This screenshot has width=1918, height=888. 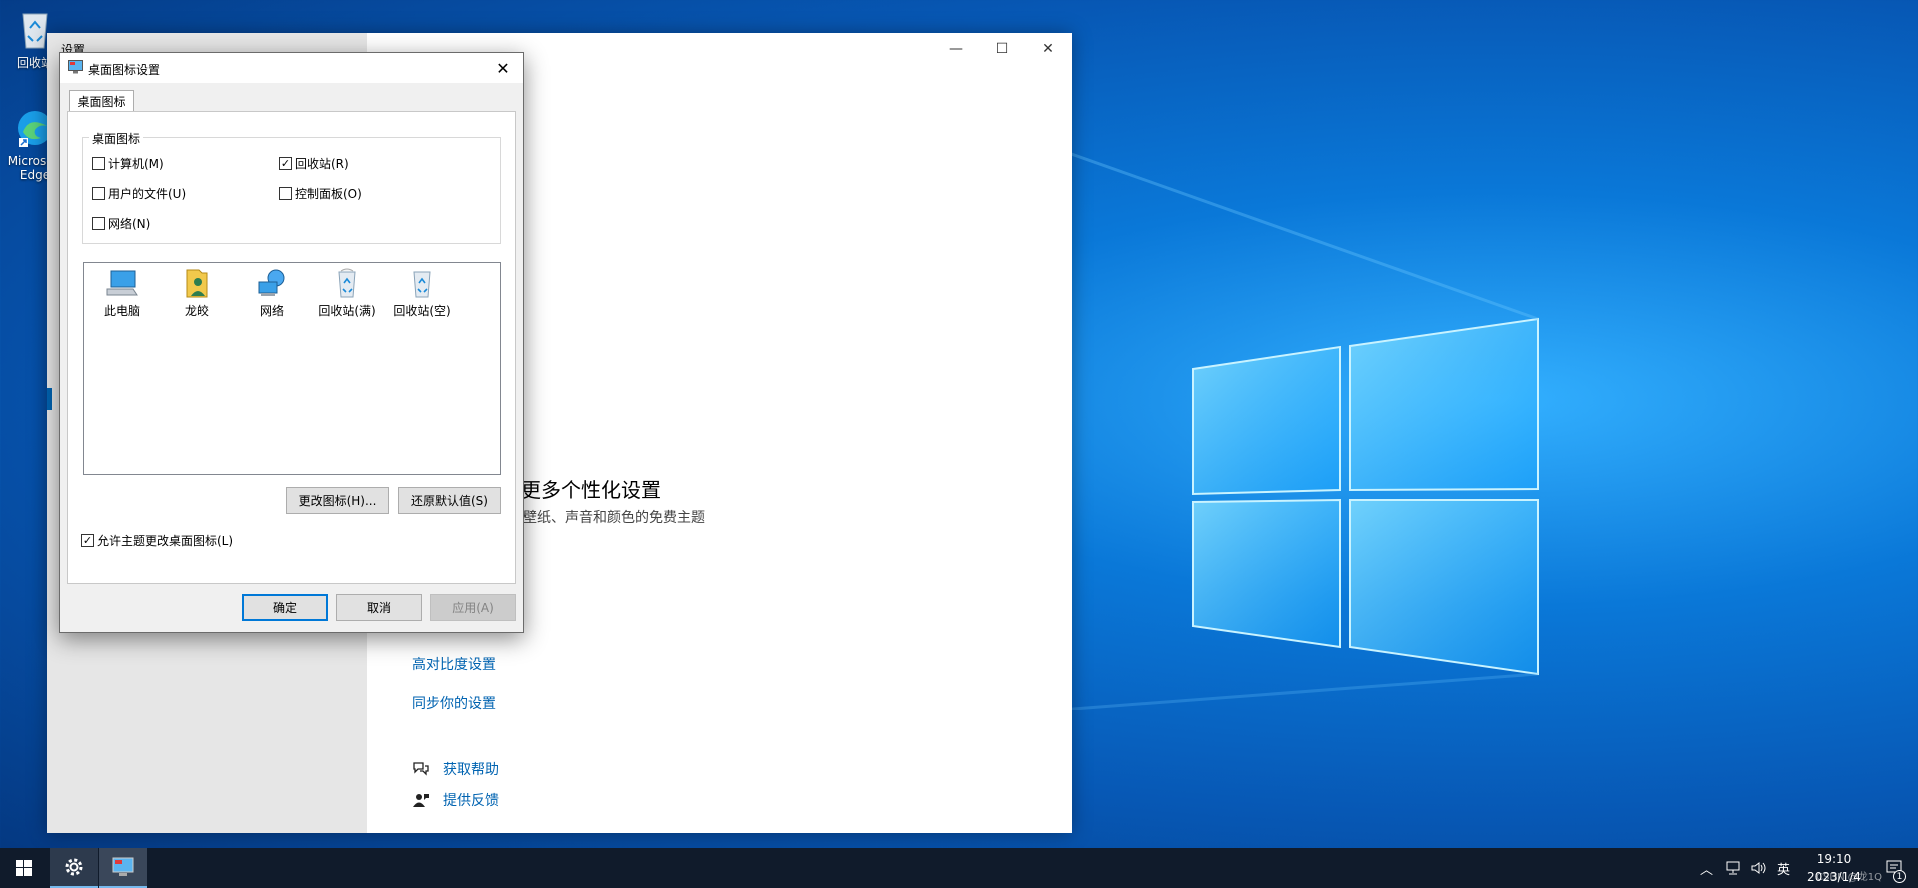 What do you see at coordinates (285, 607) in the screenshot?
I see `ok-button: 确定` at bounding box center [285, 607].